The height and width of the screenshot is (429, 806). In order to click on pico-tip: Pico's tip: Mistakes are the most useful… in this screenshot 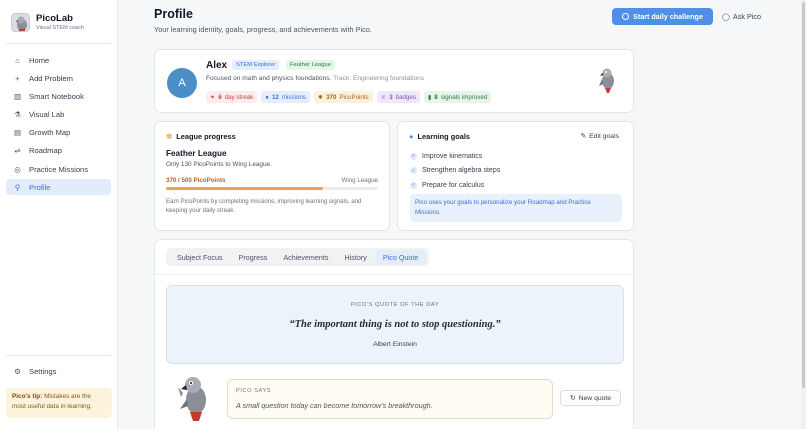, I will do `click(59, 403)`.